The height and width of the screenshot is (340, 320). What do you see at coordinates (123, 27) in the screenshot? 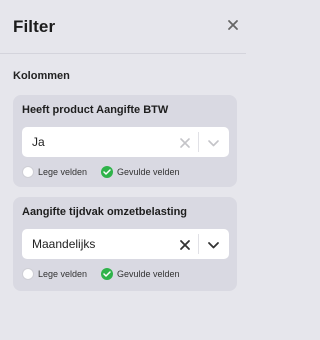
I see `panel-header: Filter` at bounding box center [123, 27].